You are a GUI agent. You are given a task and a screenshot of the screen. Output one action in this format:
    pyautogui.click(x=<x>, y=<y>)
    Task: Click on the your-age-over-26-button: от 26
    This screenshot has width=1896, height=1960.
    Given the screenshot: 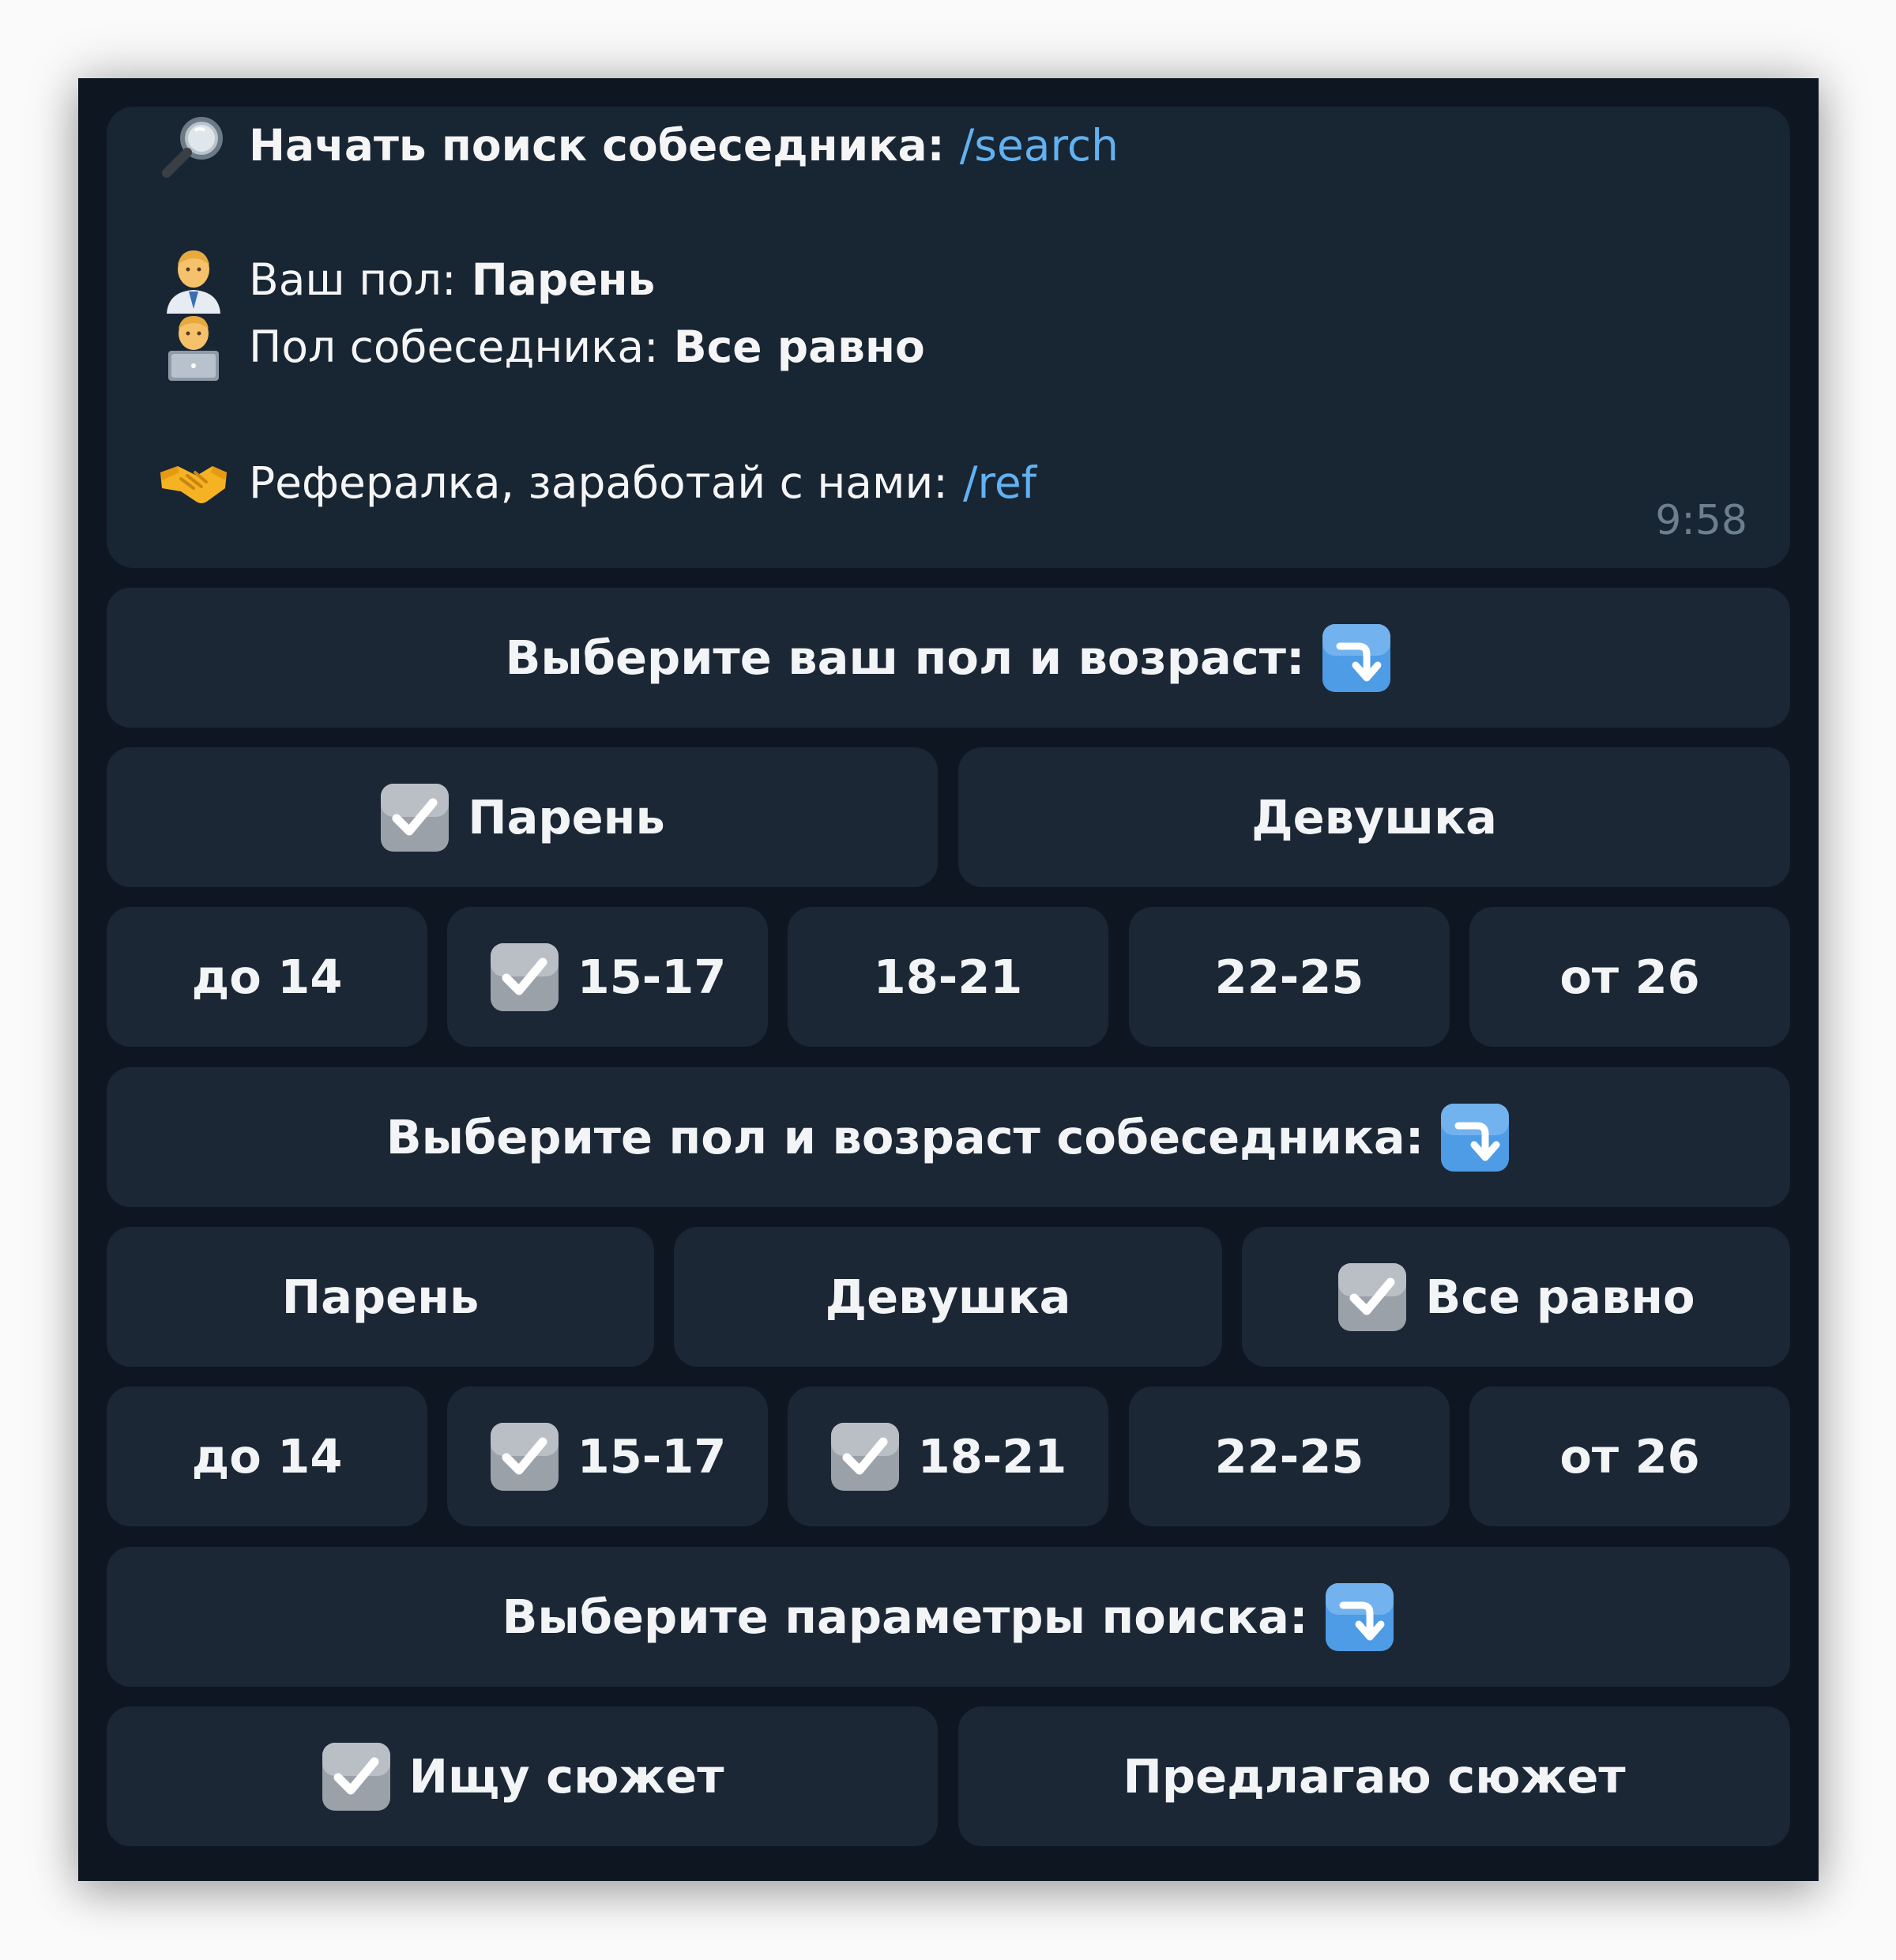 What is the action you would take?
    pyautogui.click(x=1630, y=977)
    